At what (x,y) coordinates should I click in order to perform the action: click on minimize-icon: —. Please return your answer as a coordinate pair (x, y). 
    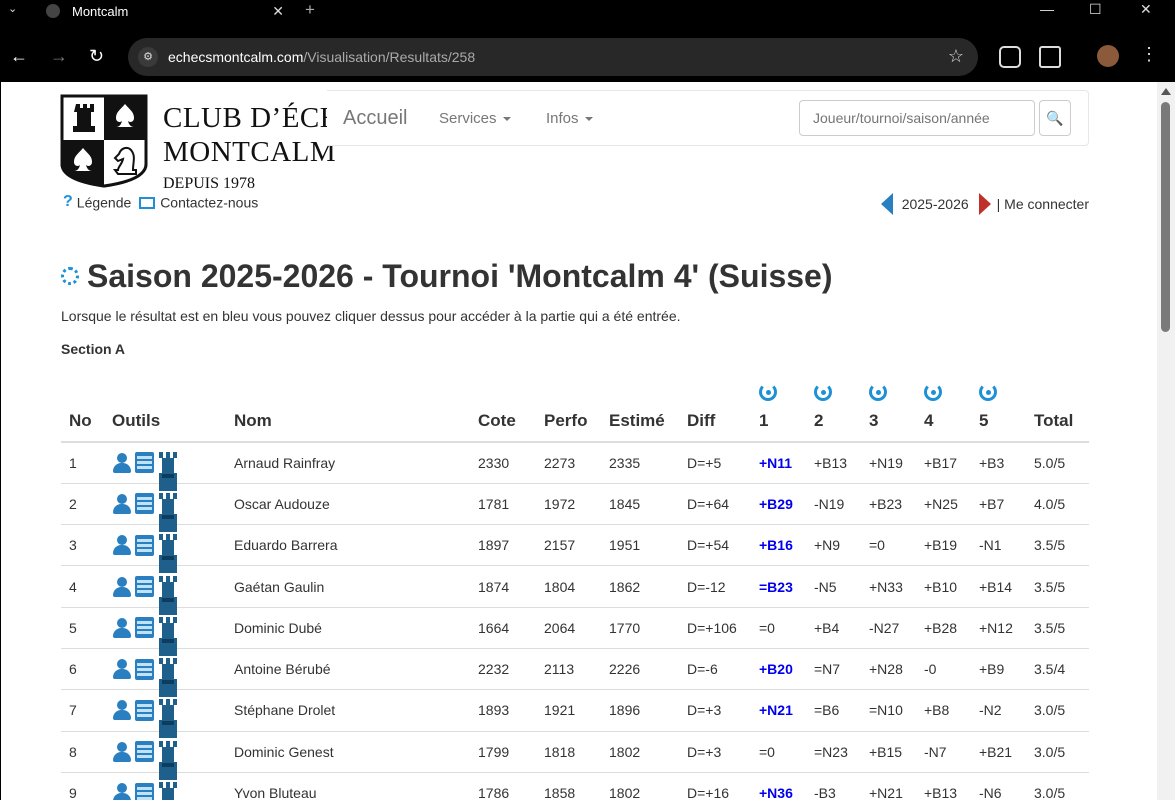
    Looking at the image, I should click on (1047, 9).